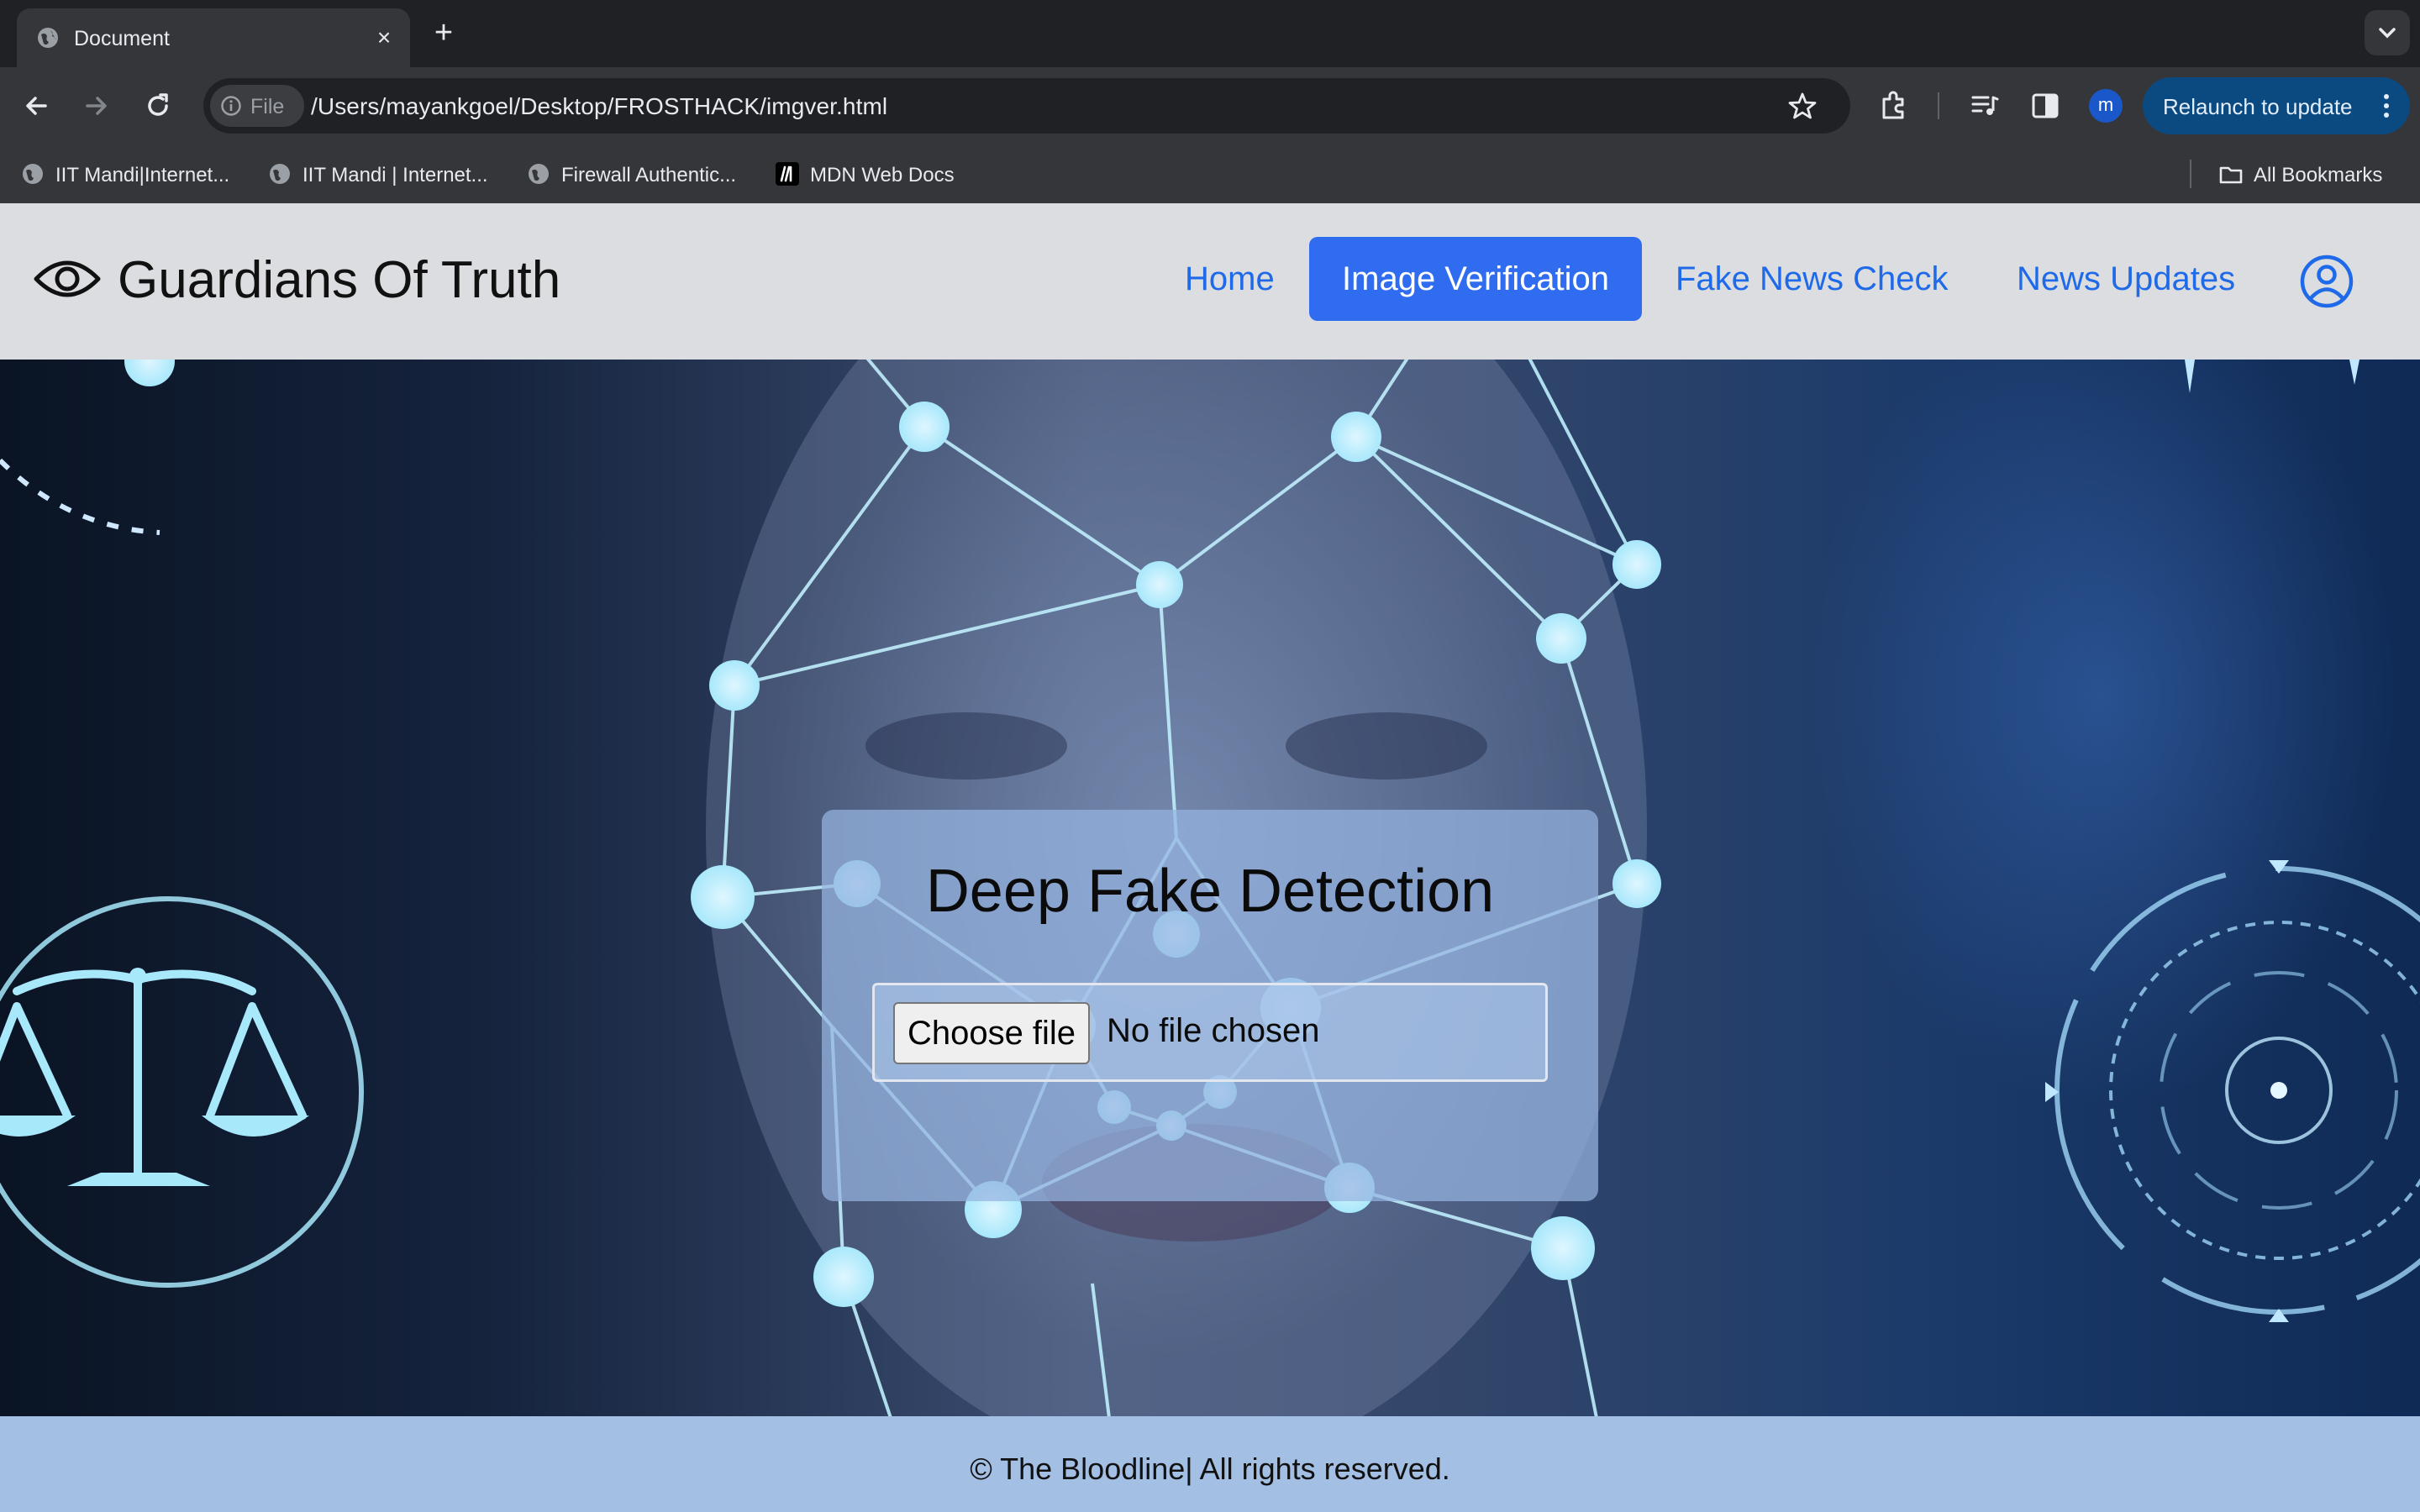 Image resolution: width=2420 pixels, height=1512 pixels. I want to click on profile-avatar: m, so click(2106, 106).